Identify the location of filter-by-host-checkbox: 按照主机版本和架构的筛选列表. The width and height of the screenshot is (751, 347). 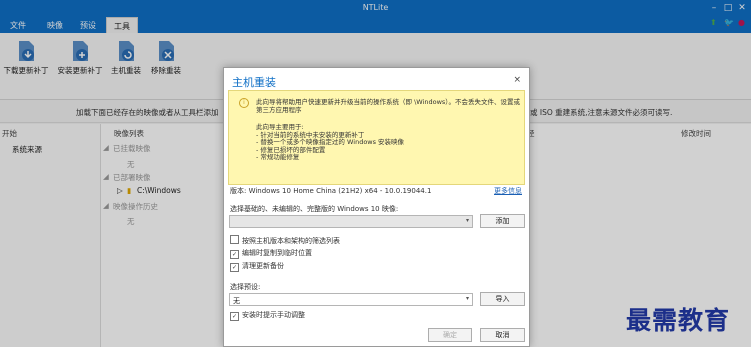
(285, 240).